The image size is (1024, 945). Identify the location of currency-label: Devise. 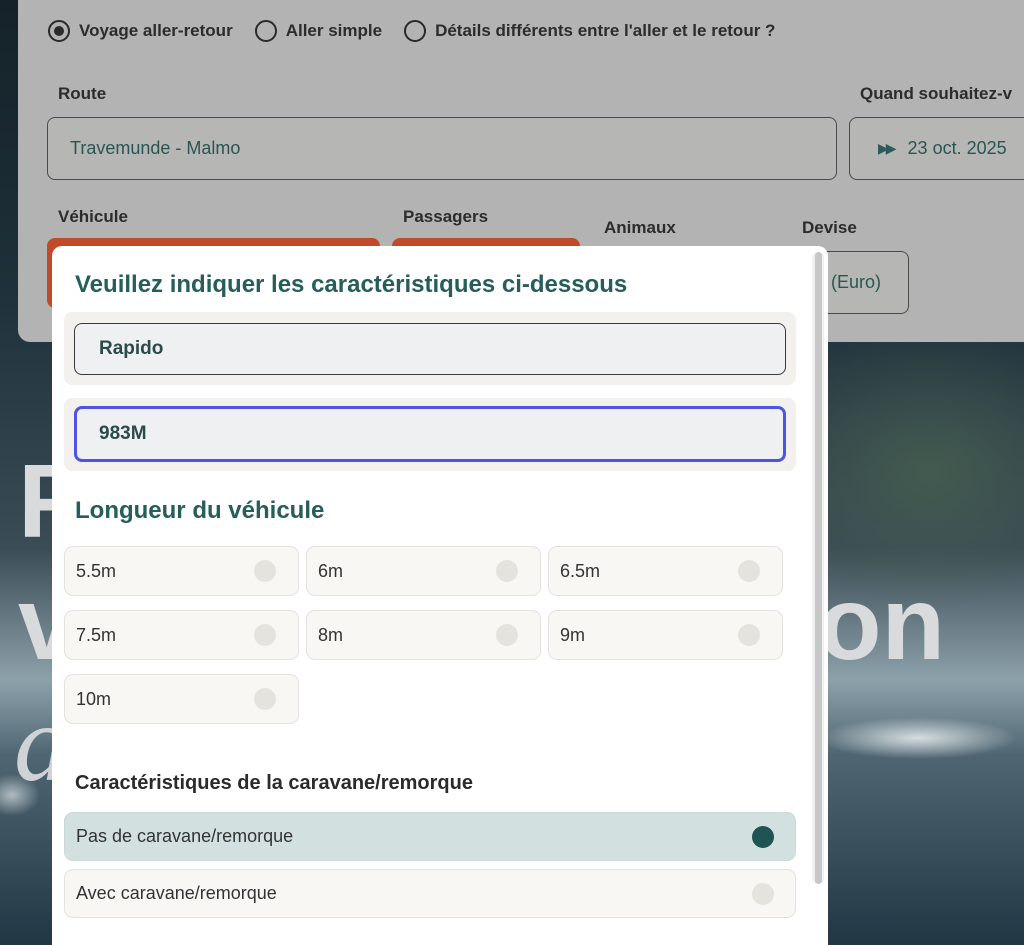
(829, 227).